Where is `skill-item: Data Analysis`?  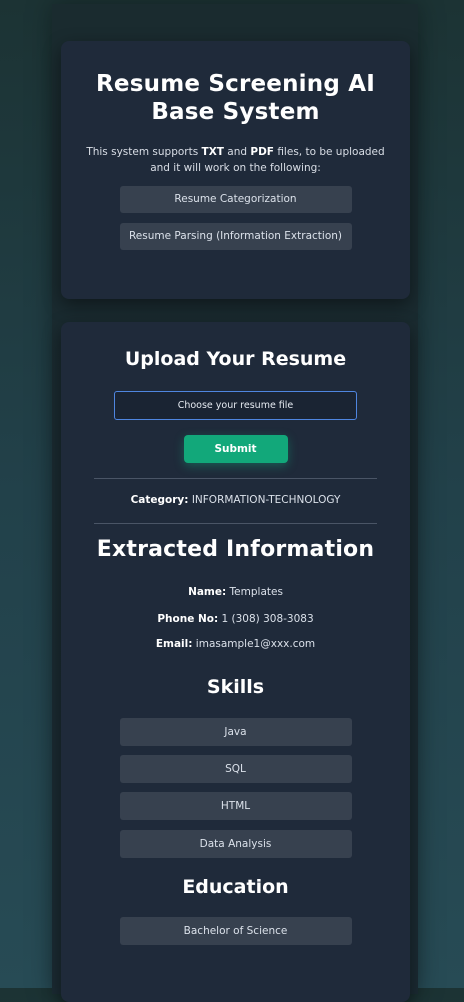 skill-item: Data Analysis is located at coordinates (235, 844).